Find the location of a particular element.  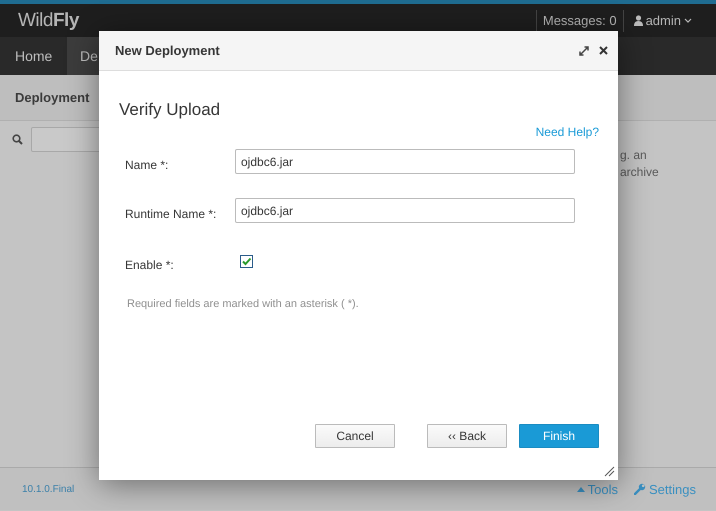

enable-checkbox is located at coordinates (246, 261).